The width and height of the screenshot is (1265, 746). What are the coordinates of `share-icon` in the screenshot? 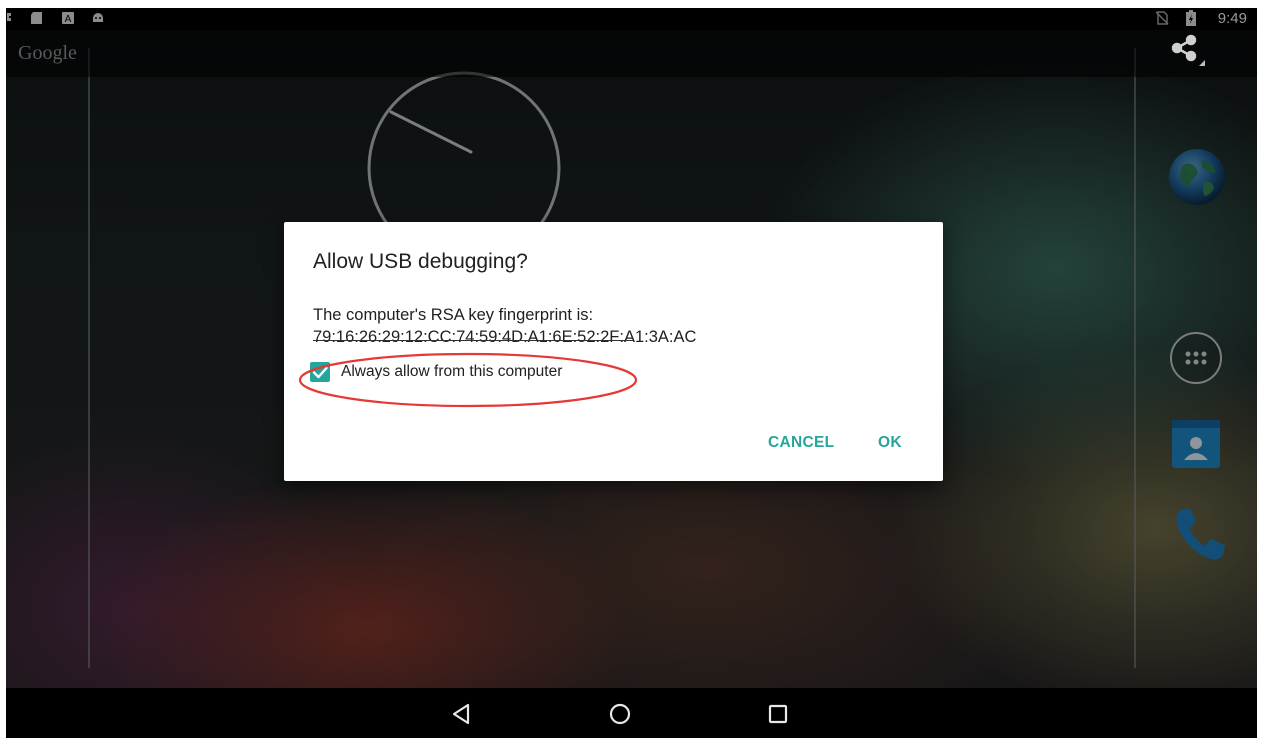 It's located at (1189, 52).